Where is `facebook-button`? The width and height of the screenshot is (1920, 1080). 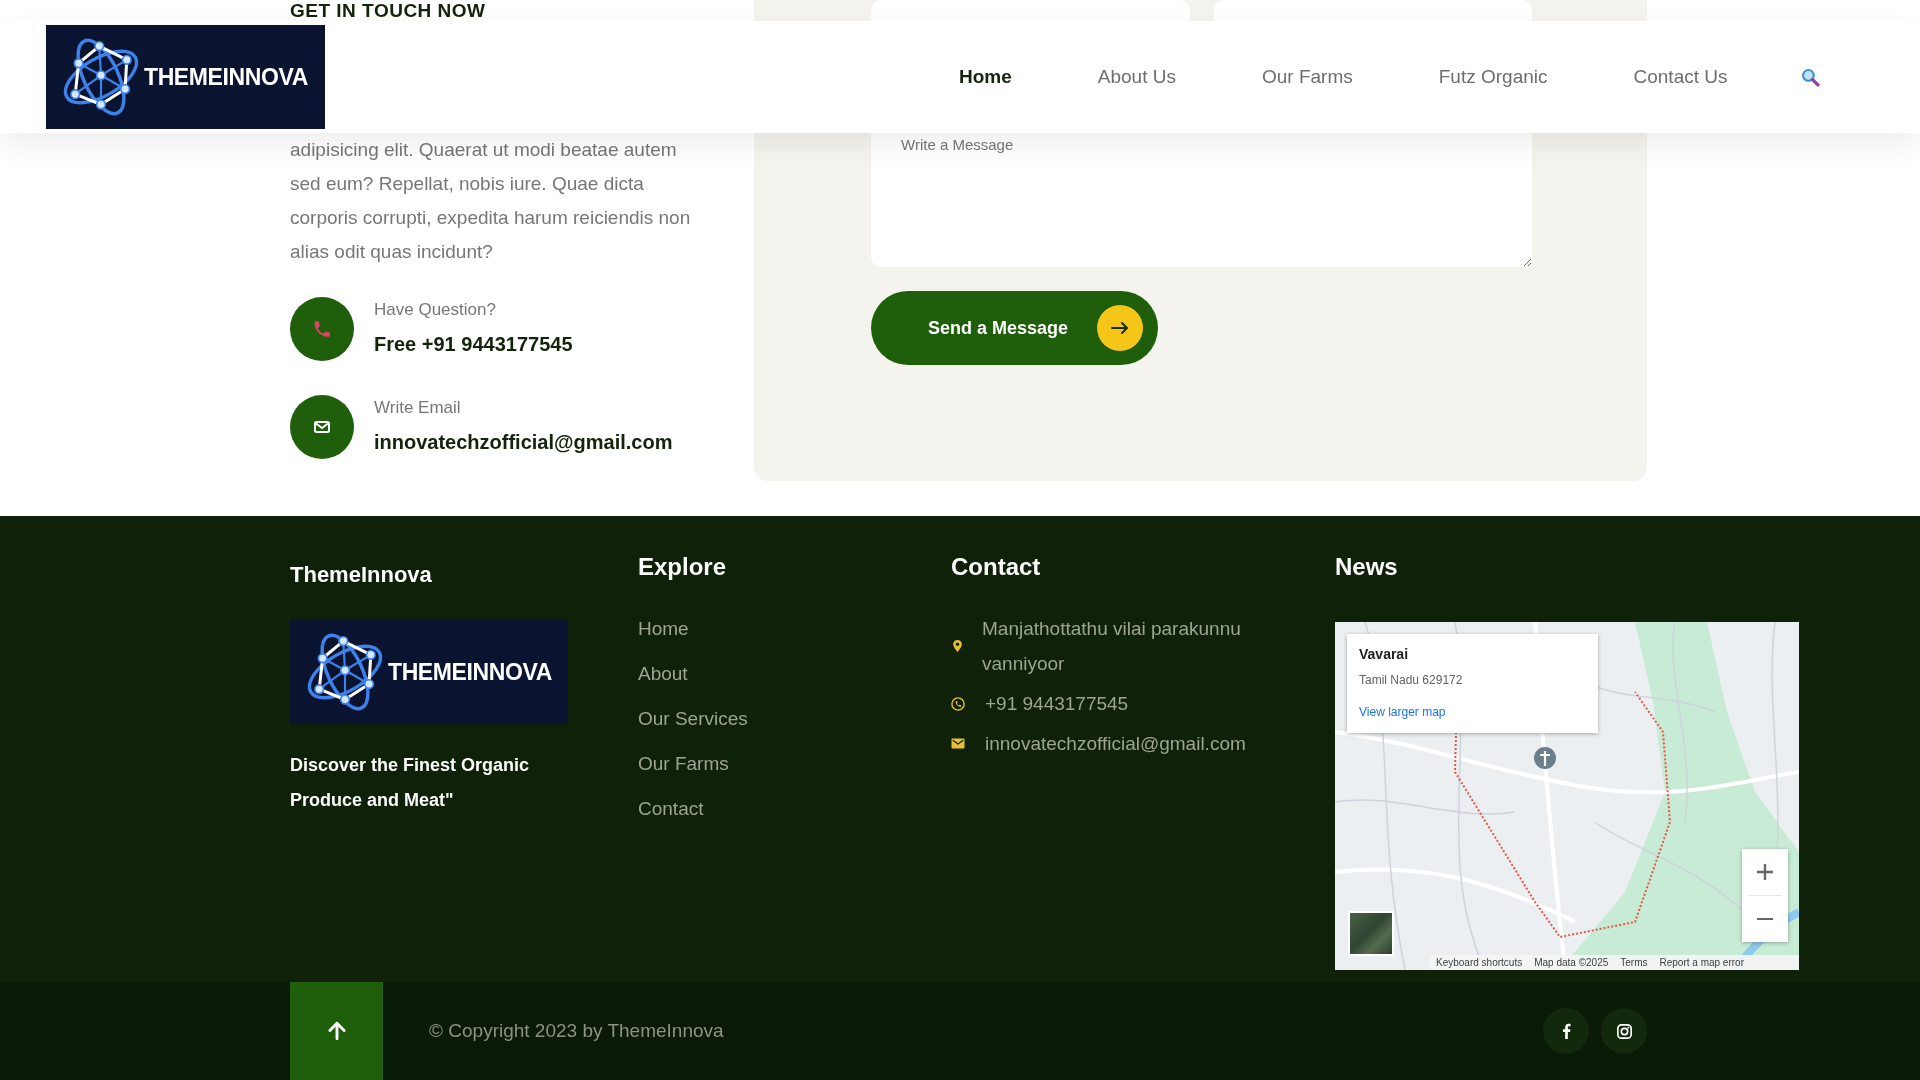
facebook-button is located at coordinates (1566, 1031).